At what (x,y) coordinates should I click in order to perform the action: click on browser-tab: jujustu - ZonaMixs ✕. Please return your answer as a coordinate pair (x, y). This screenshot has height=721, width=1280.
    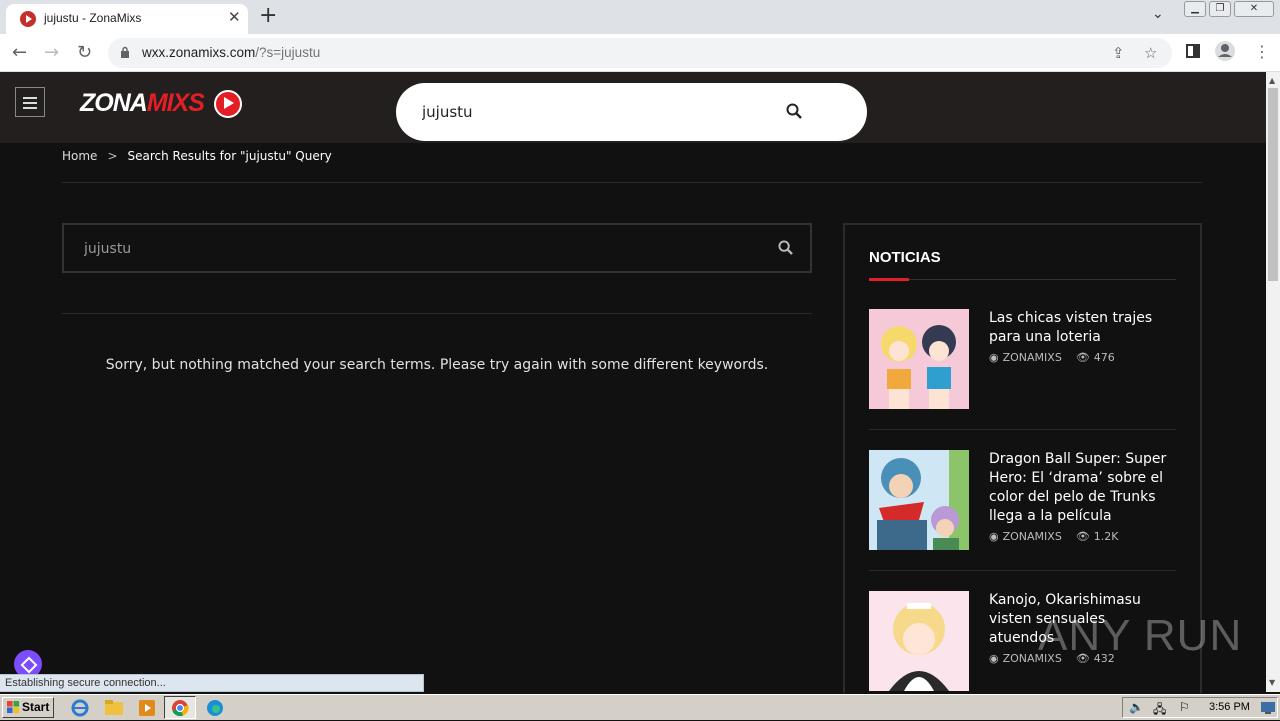
    Looking at the image, I should click on (127, 19).